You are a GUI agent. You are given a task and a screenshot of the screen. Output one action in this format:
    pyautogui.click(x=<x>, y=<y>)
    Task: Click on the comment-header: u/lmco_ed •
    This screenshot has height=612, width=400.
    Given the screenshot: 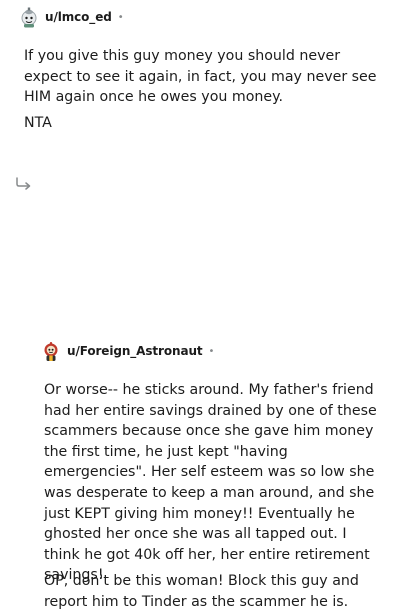 What is the action you would take?
    pyautogui.click(x=71, y=17)
    